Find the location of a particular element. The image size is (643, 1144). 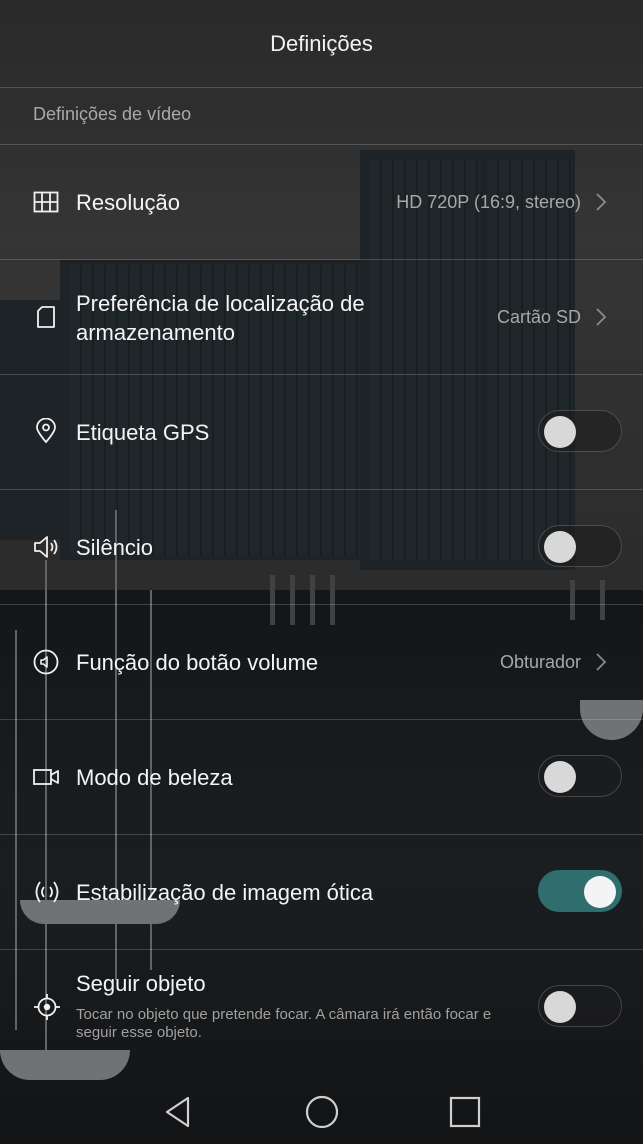

setting-beauty-mode: Modo de beleza is located at coordinates (321, 777).